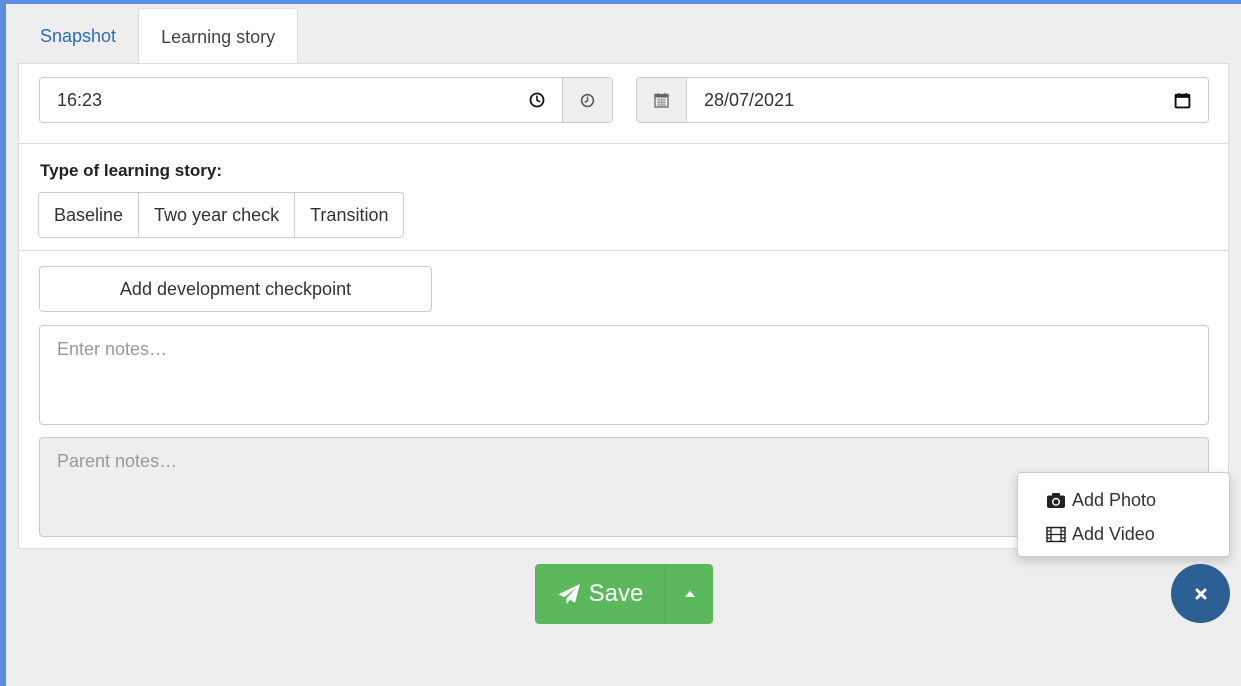 This screenshot has height=686, width=1241. I want to click on story-type-label: Type of learning story:, so click(131, 170).